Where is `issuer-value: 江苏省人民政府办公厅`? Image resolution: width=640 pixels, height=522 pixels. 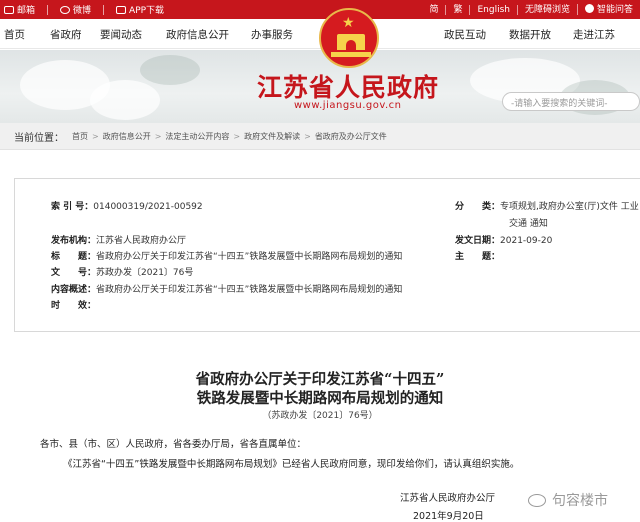
issuer-value: 江苏省人民政府办公厅 is located at coordinates (141, 241).